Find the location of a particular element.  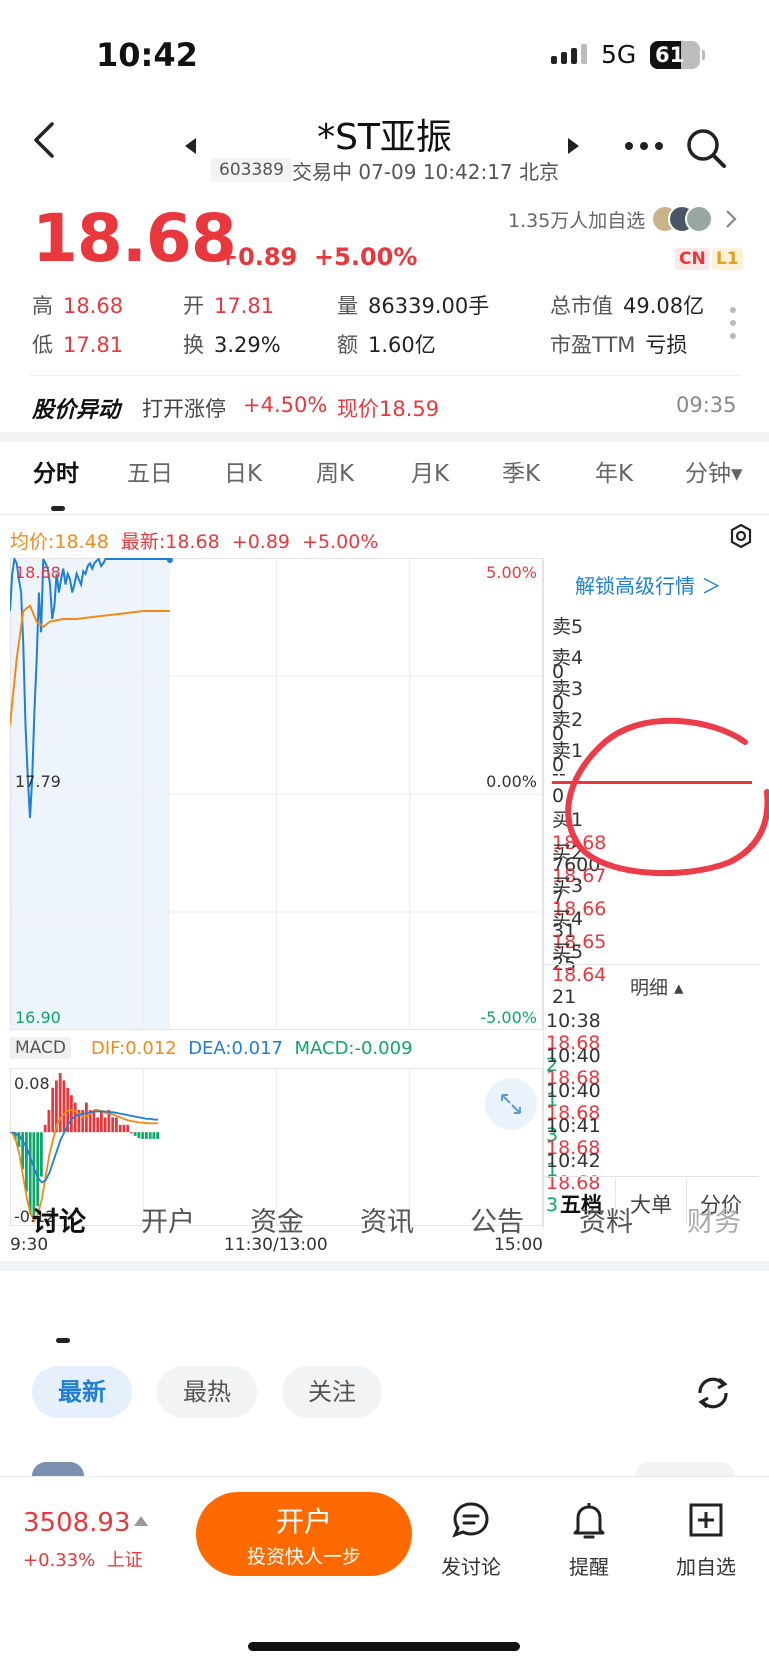

chart-info-line: 均价:18.48 最新:18.68 +0.89 +5.00% is located at coordinates (194, 542).